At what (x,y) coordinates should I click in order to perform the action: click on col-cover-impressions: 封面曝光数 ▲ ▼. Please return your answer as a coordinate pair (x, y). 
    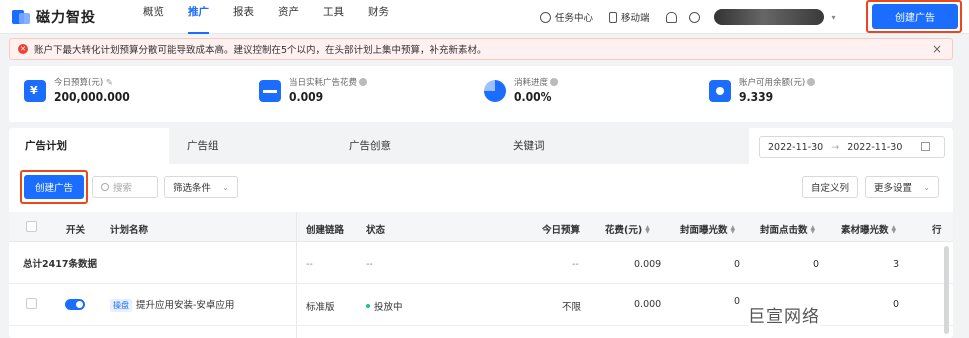
    Looking at the image, I should click on (708, 229).